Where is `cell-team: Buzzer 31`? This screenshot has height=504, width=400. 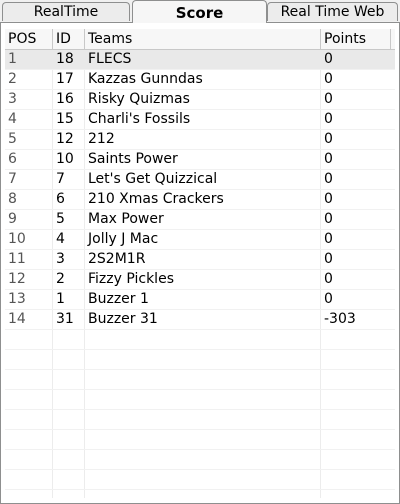 cell-team: Buzzer 31 is located at coordinates (123, 319).